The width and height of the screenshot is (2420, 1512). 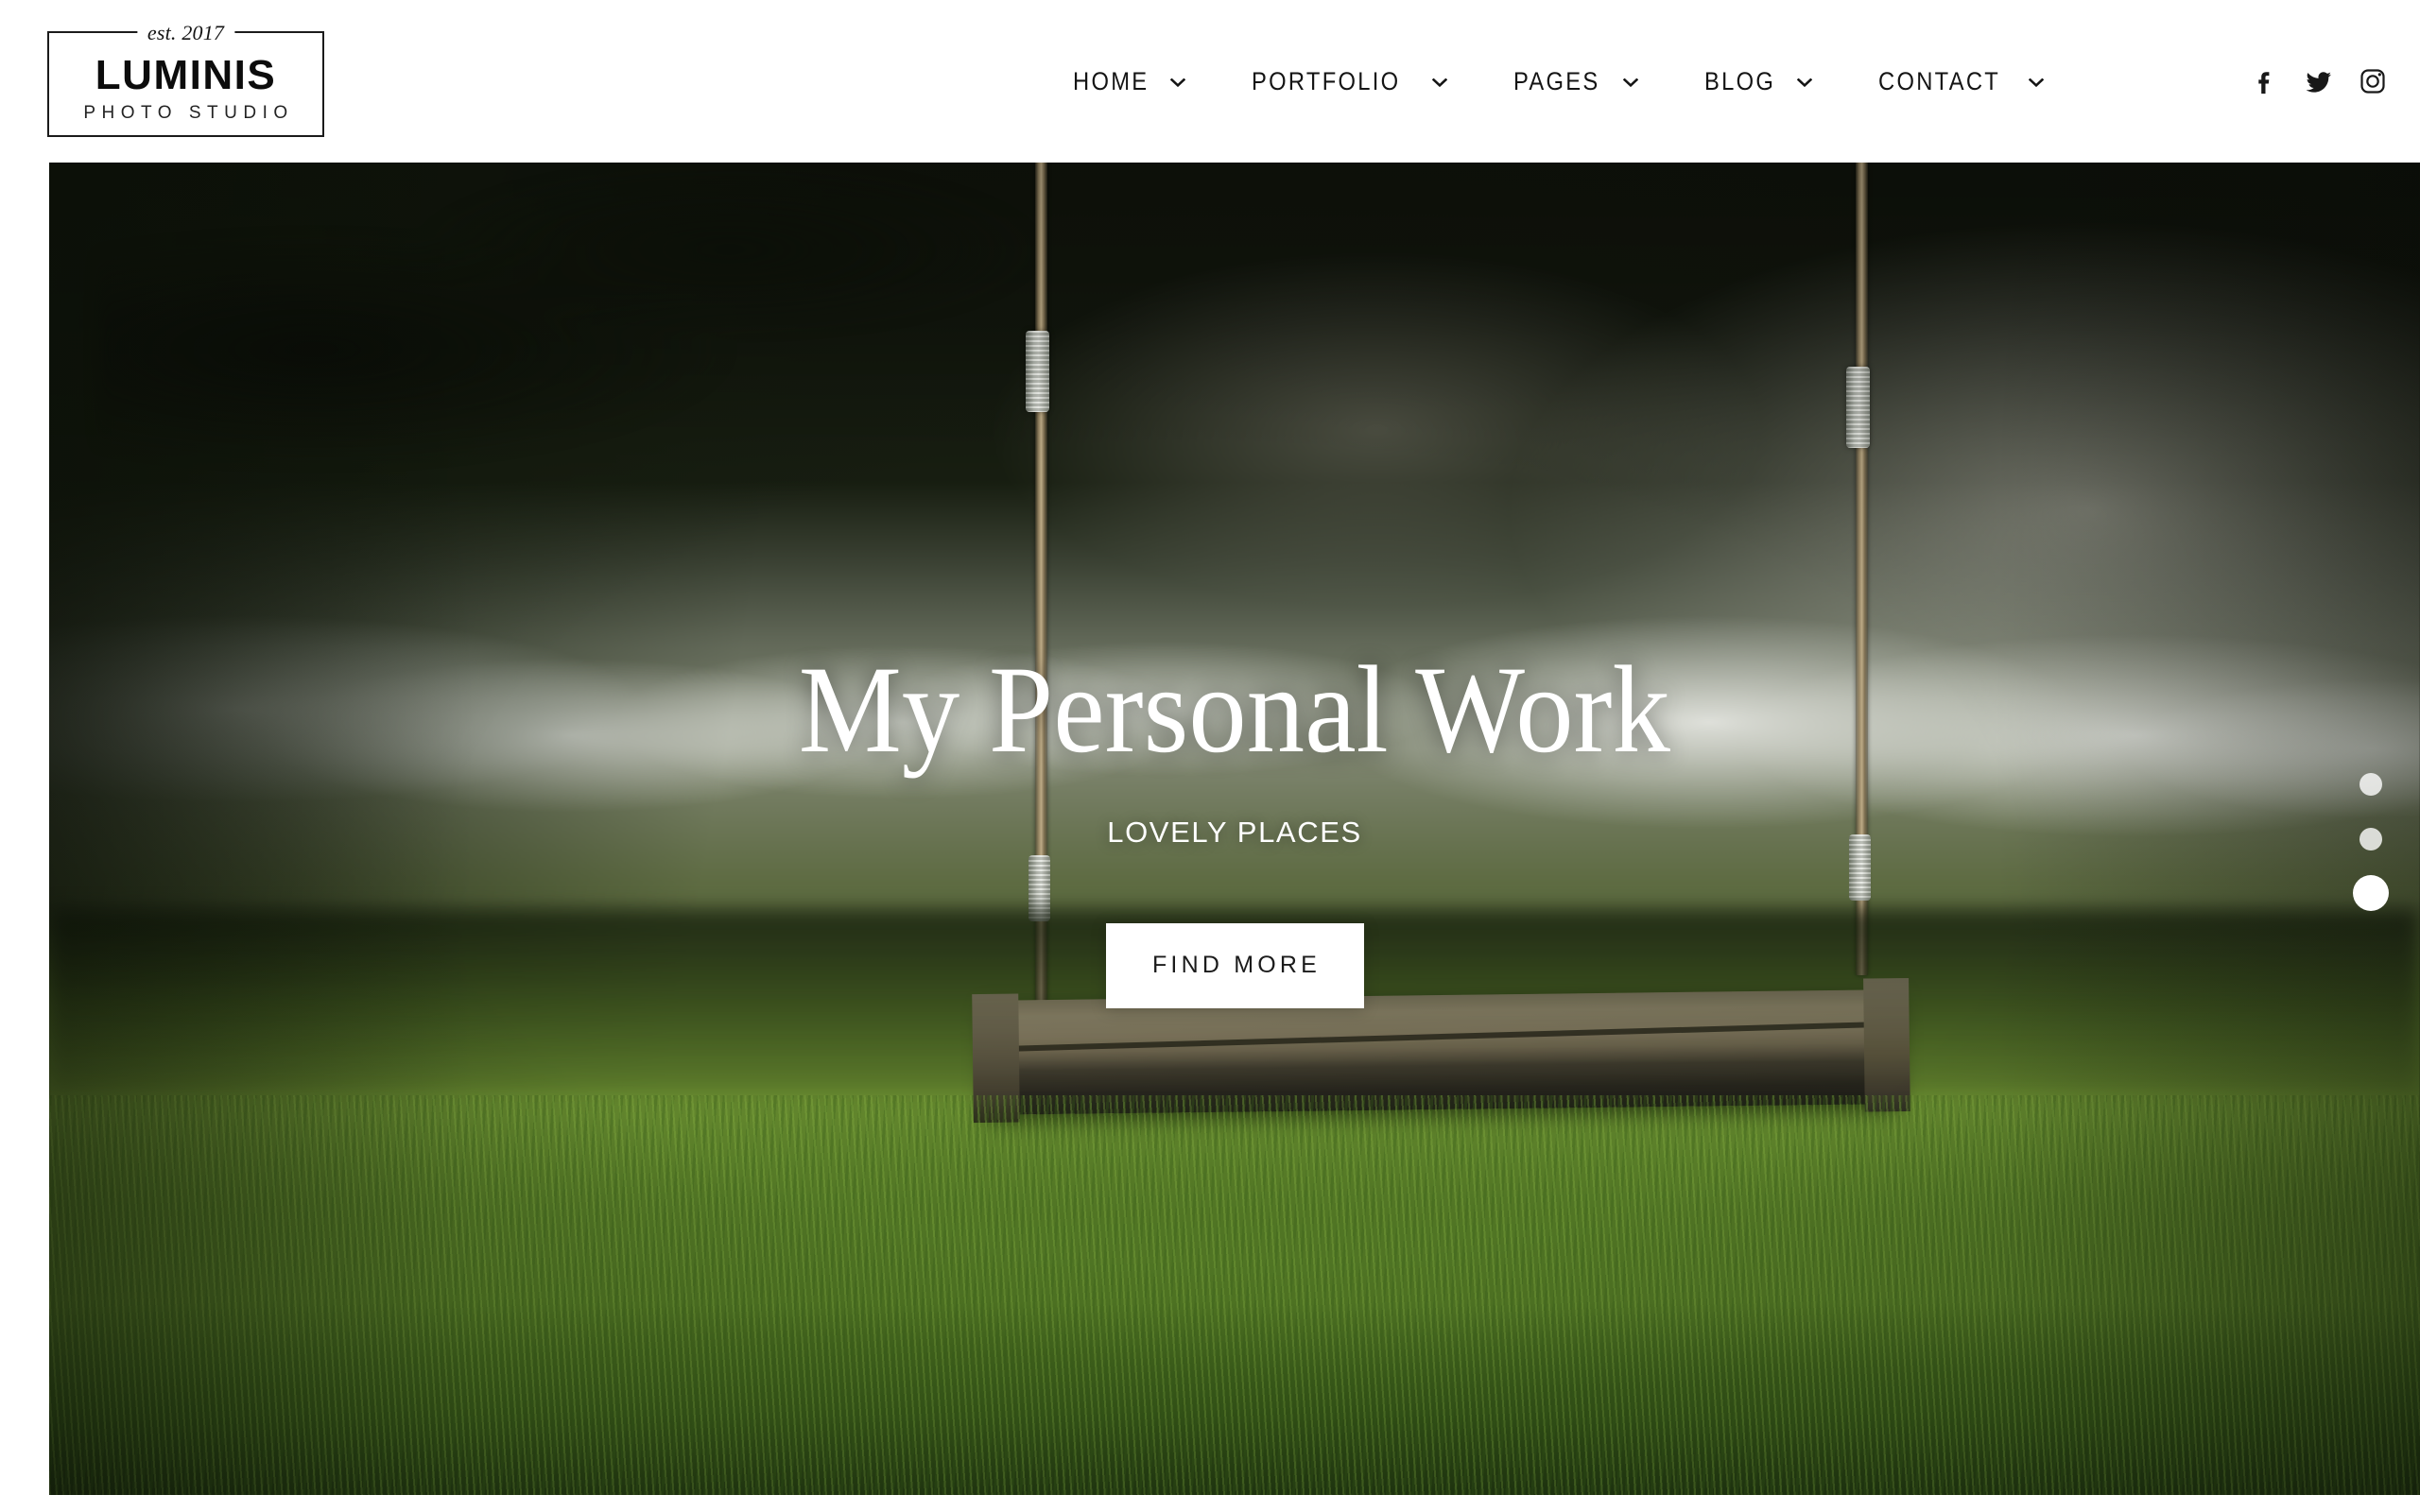 I want to click on slider-pagination, so click(x=2371, y=842).